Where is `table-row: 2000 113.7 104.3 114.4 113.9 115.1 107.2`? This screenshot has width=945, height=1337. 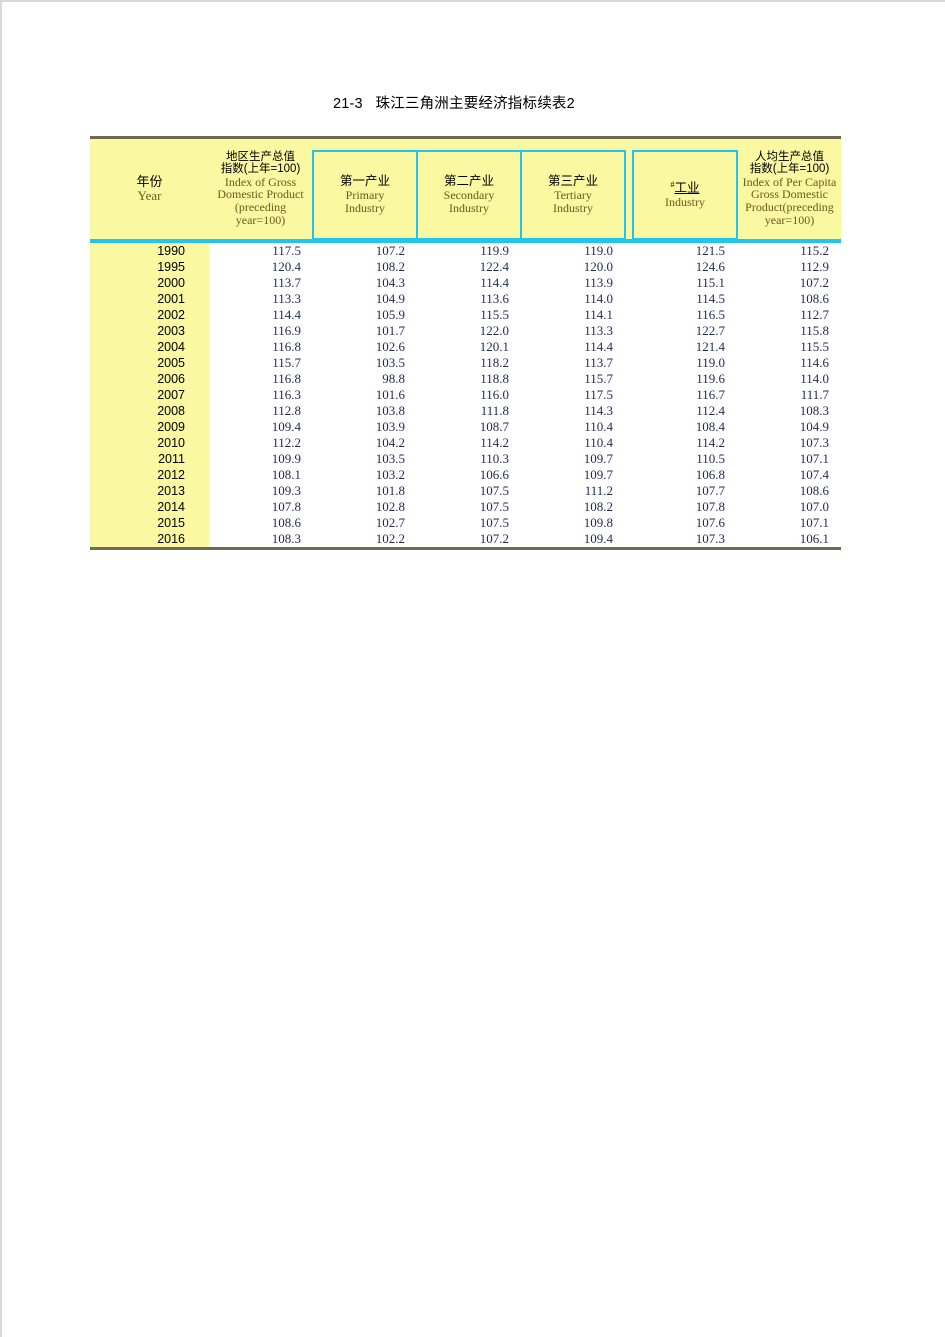 table-row: 2000 113.7 104.3 114.4 113.9 115.1 107.2 is located at coordinates (465, 283).